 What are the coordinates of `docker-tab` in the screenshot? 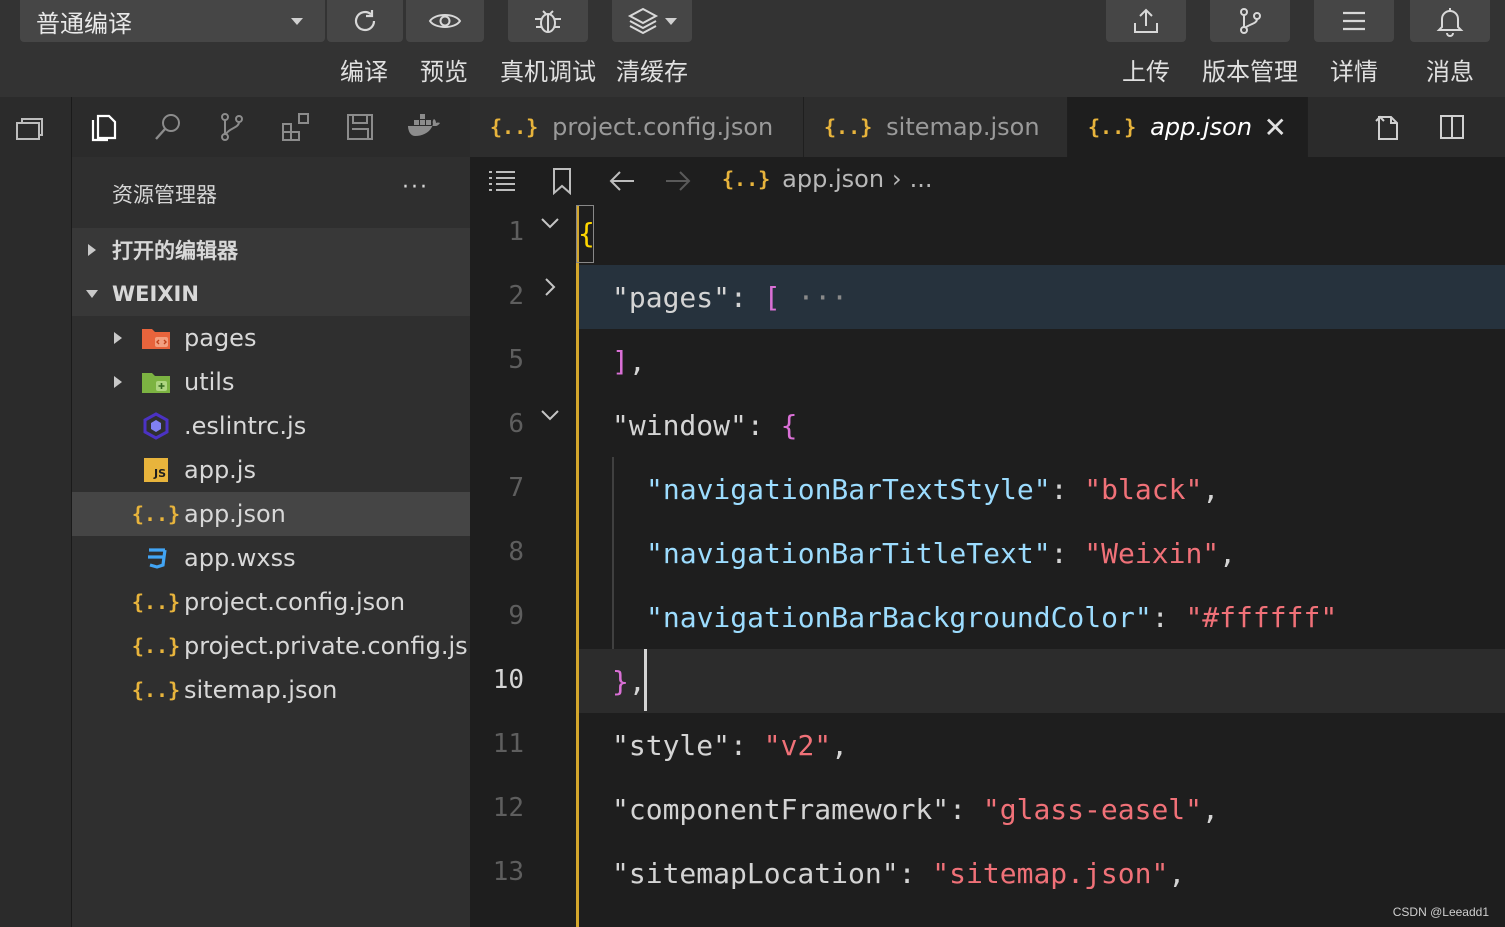 It's located at (424, 127).